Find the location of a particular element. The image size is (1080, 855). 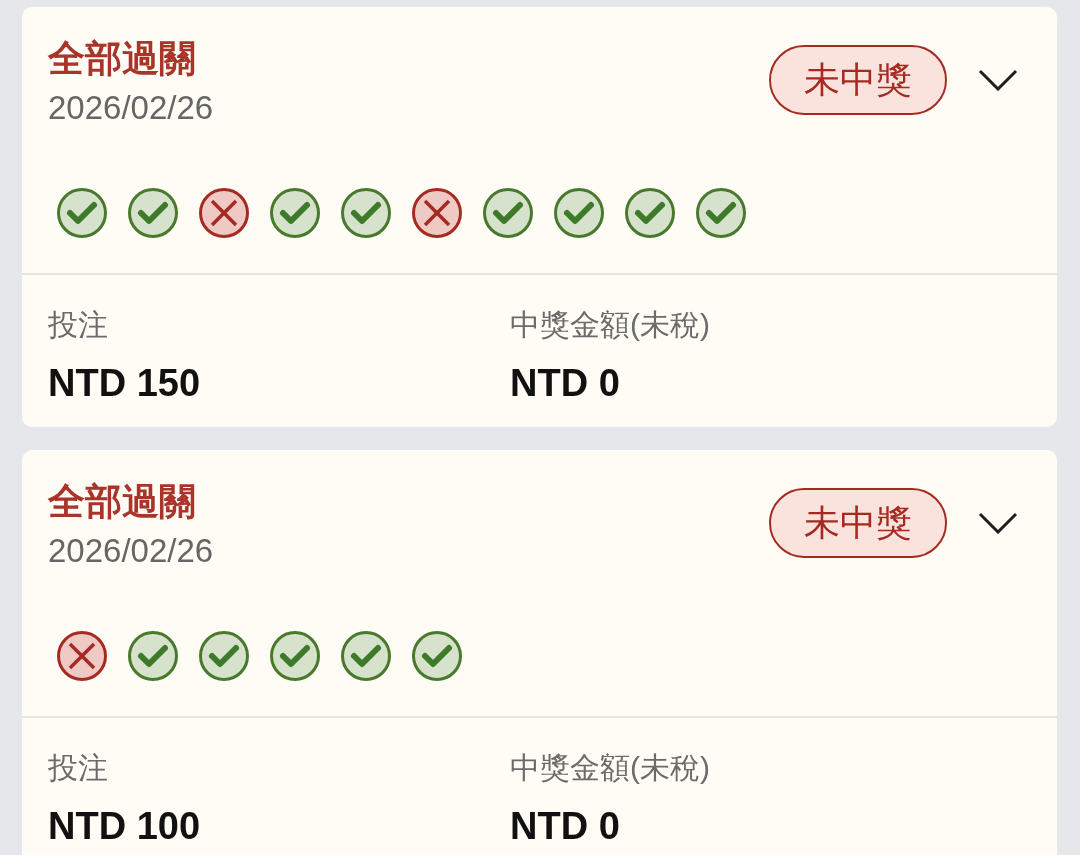

stake-amount: NTD 100 is located at coordinates (125, 826).